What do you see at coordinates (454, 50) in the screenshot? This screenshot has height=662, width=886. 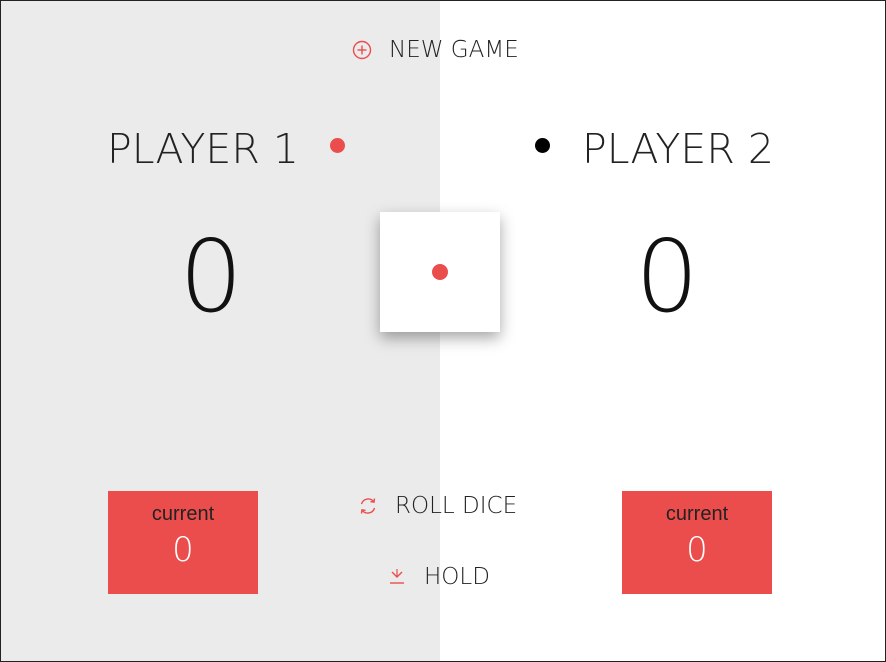 I see `new-game-label: NEW GAME` at bounding box center [454, 50].